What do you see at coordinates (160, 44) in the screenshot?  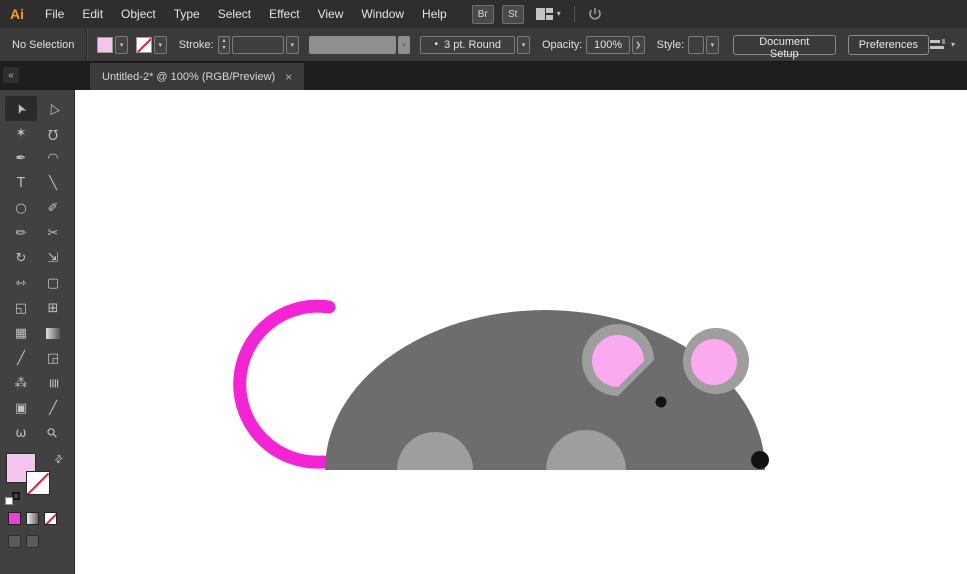 I see `stroke-color-dropdown: ▾` at bounding box center [160, 44].